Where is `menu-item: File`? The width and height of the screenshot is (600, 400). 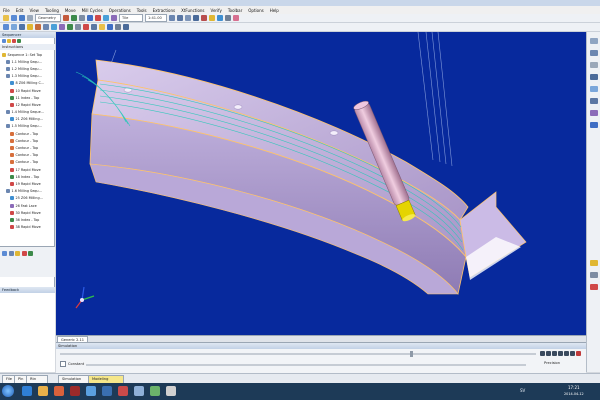 menu-item: File is located at coordinates (6, 10).